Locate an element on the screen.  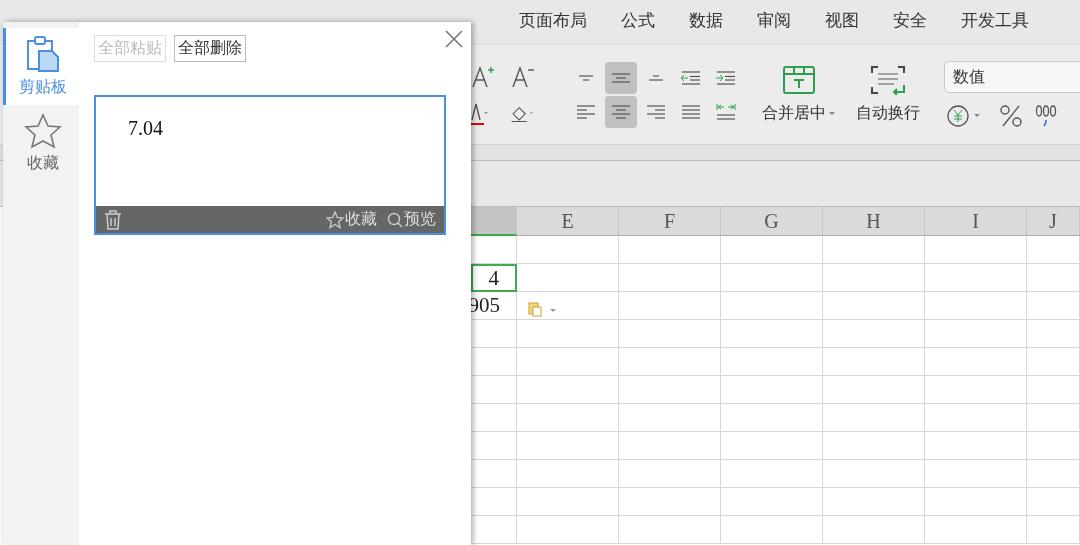
favorite-button: 收藏 is located at coordinates (351, 219).